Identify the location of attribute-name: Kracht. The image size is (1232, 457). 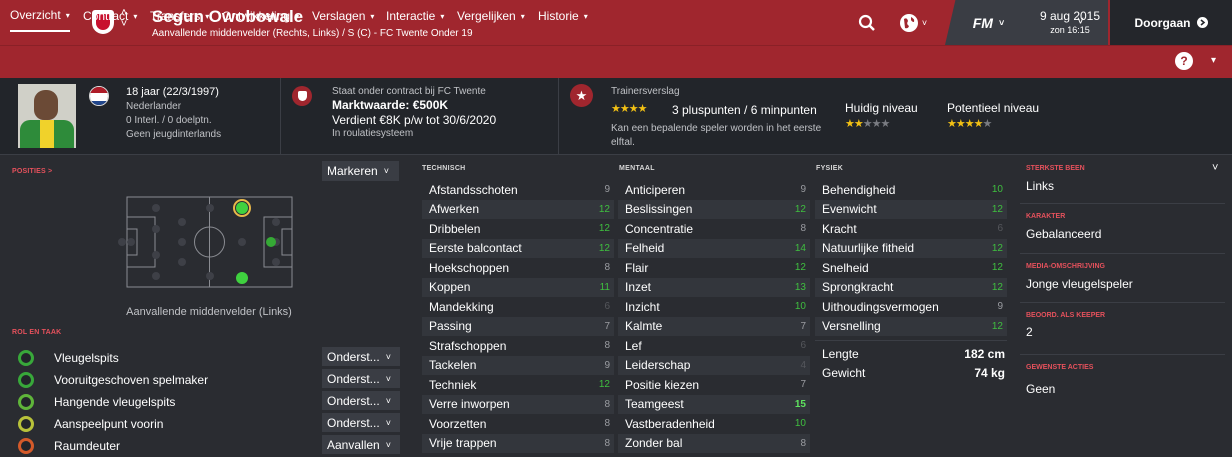
(839, 228).